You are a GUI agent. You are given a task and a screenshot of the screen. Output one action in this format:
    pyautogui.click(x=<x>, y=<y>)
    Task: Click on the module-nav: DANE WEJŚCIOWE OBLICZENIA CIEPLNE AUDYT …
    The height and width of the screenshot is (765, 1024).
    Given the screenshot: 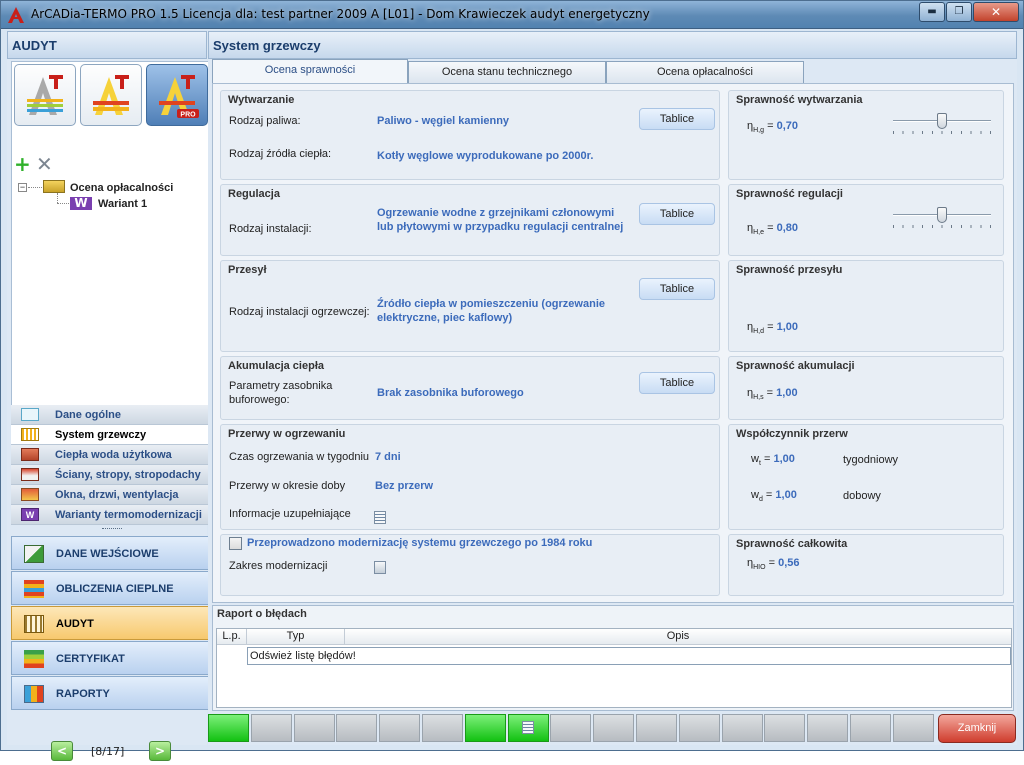 What is the action you would take?
    pyautogui.click(x=111, y=623)
    